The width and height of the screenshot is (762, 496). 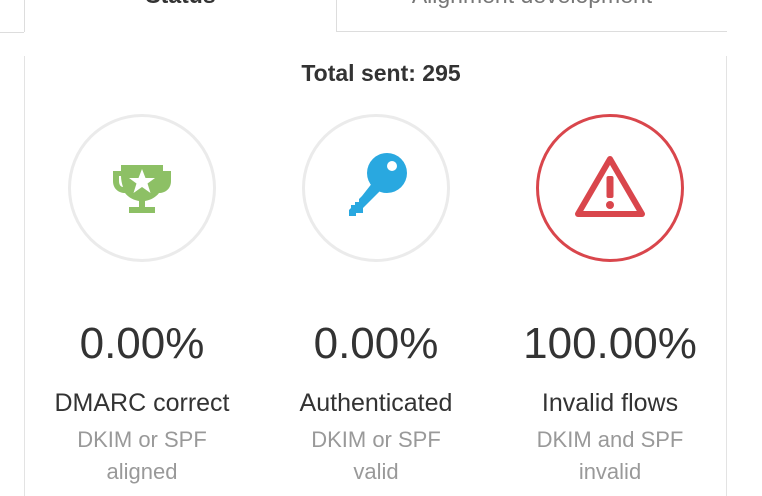 What do you see at coordinates (12, 32) in the screenshot?
I see `tab-divider` at bounding box center [12, 32].